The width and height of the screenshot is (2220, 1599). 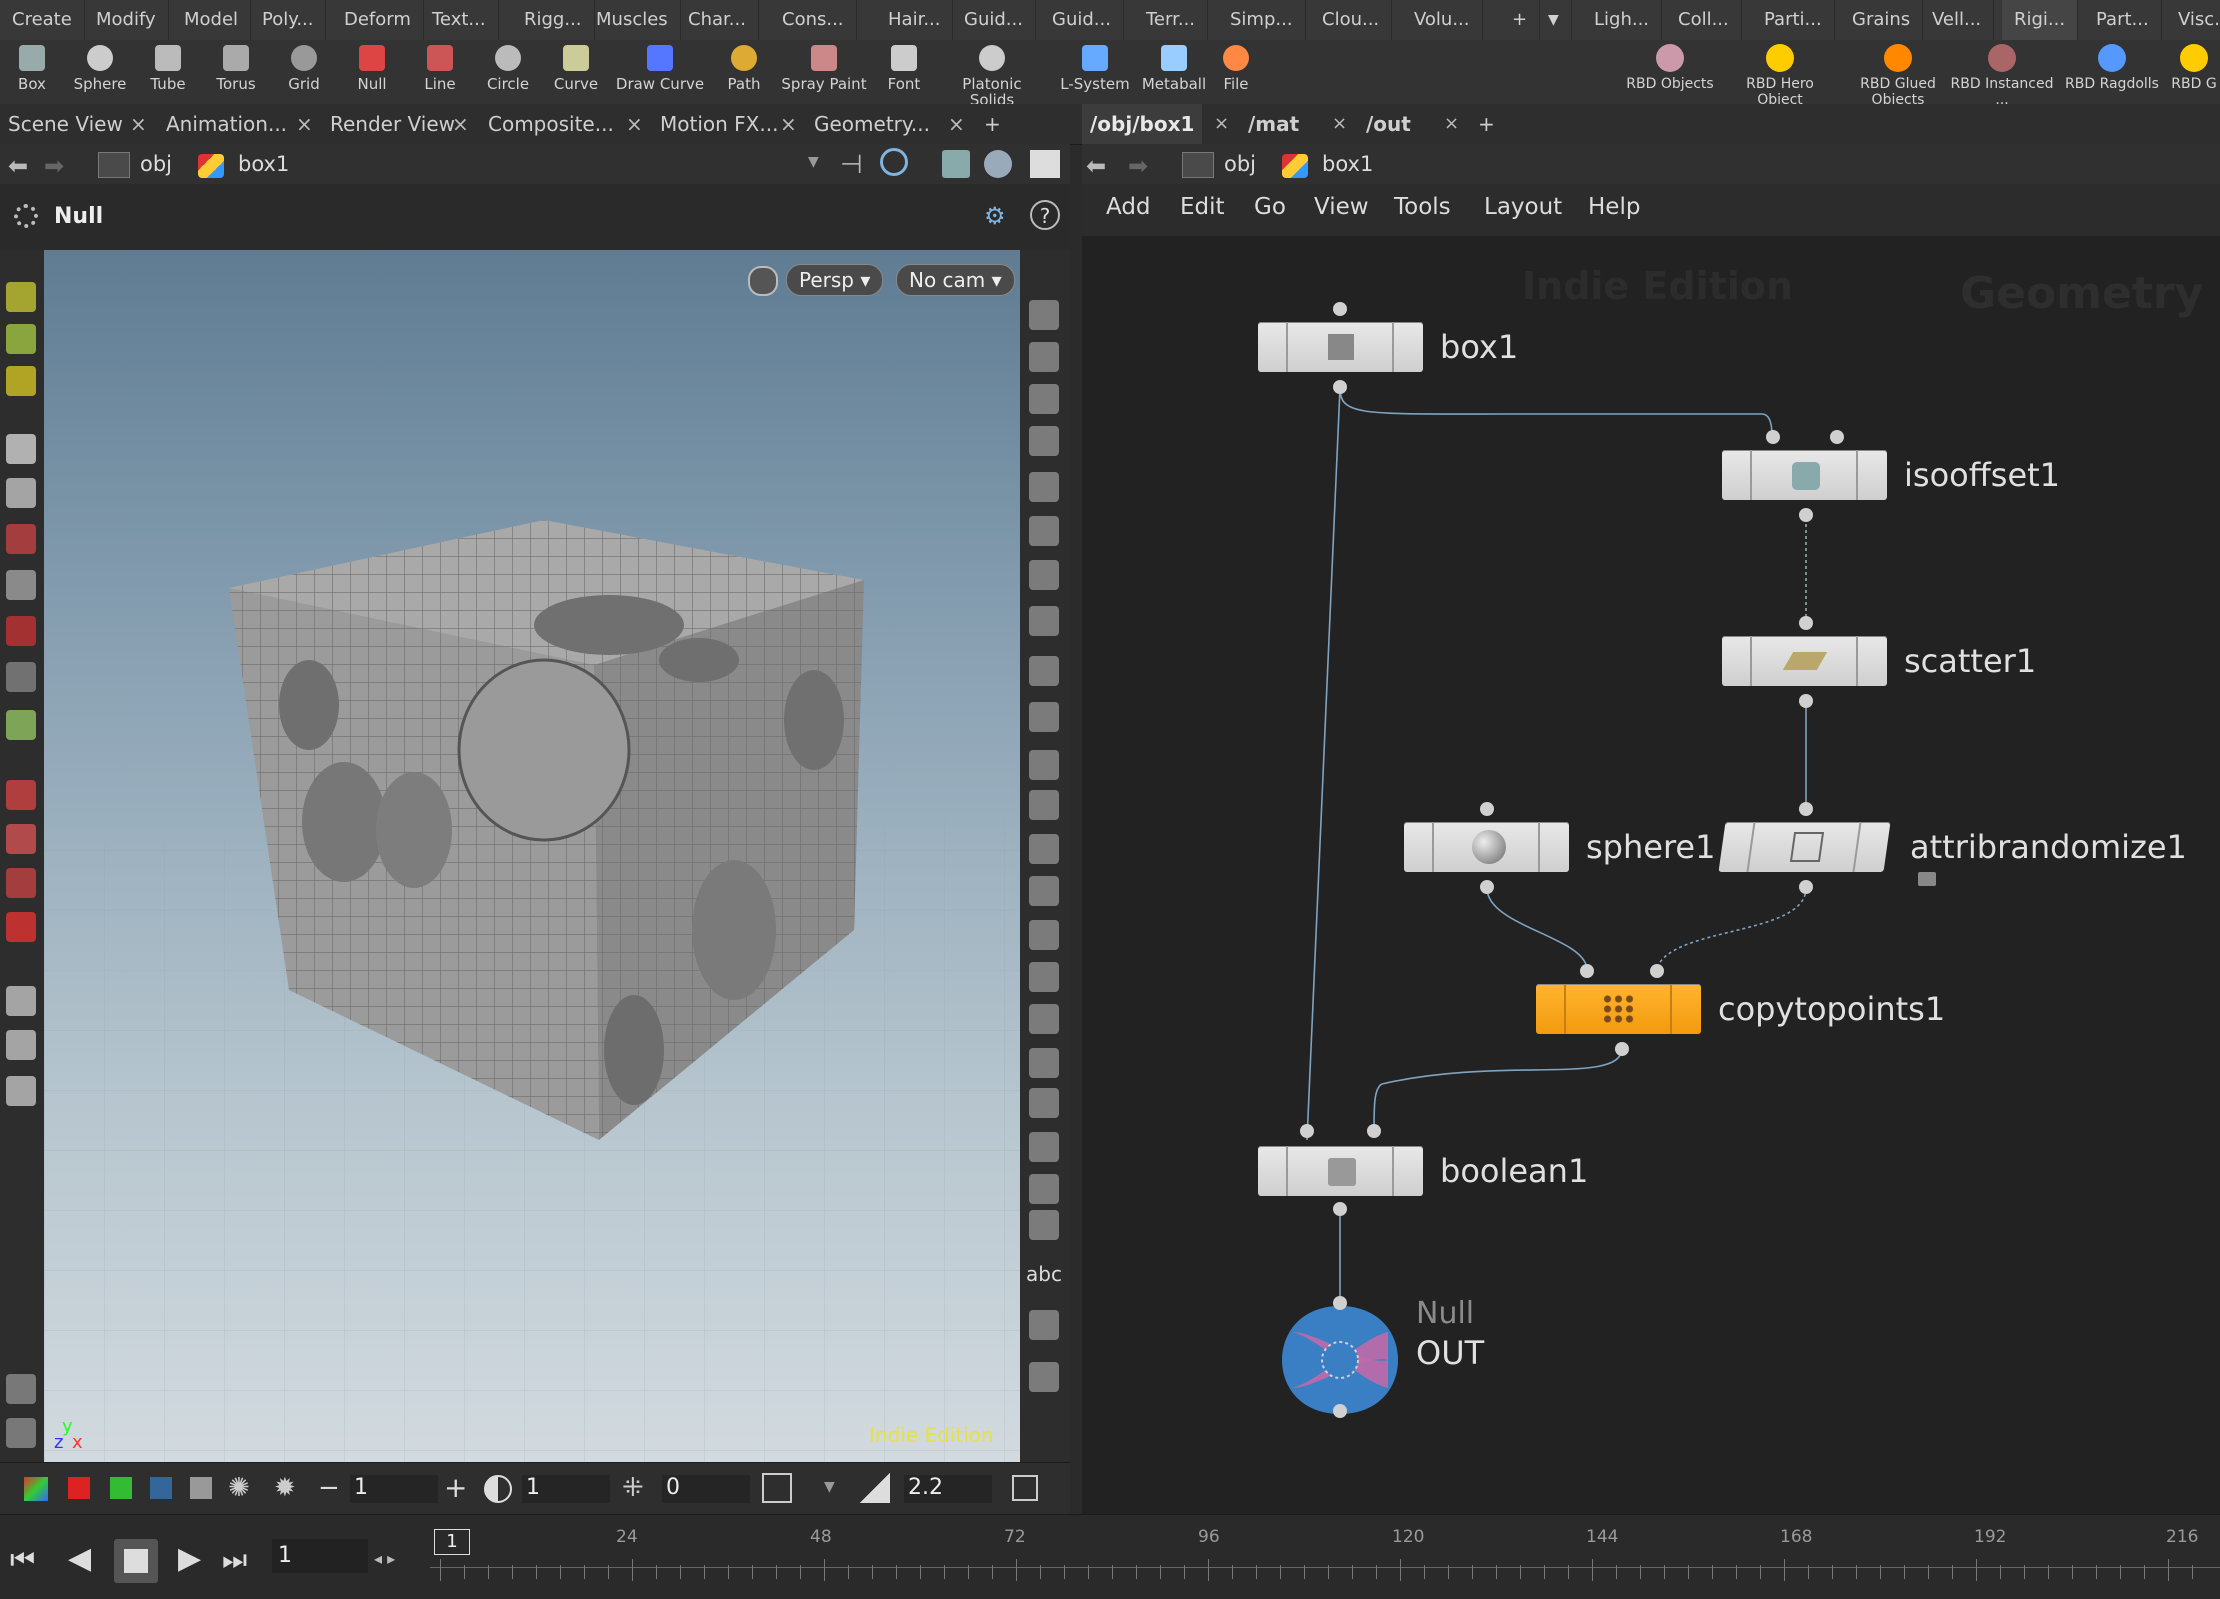 What do you see at coordinates (1044, 891) in the screenshot?
I see `viewer-right-tool-13-icon` at bounding box center [1044, 891].